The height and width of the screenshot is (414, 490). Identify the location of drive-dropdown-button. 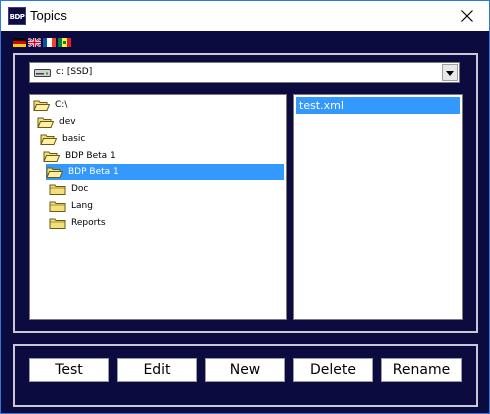
(450, 72).